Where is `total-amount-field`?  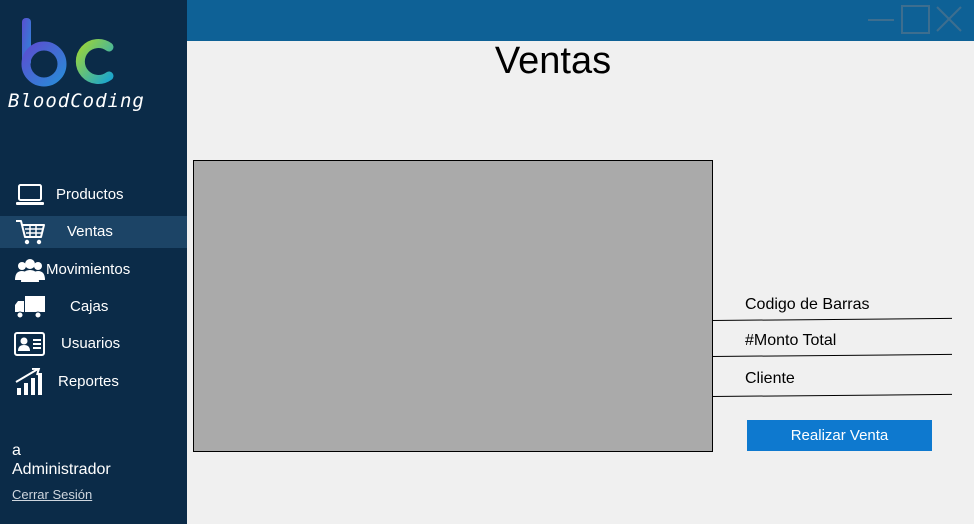
total-amount-field is located at coordinates (831, 355).